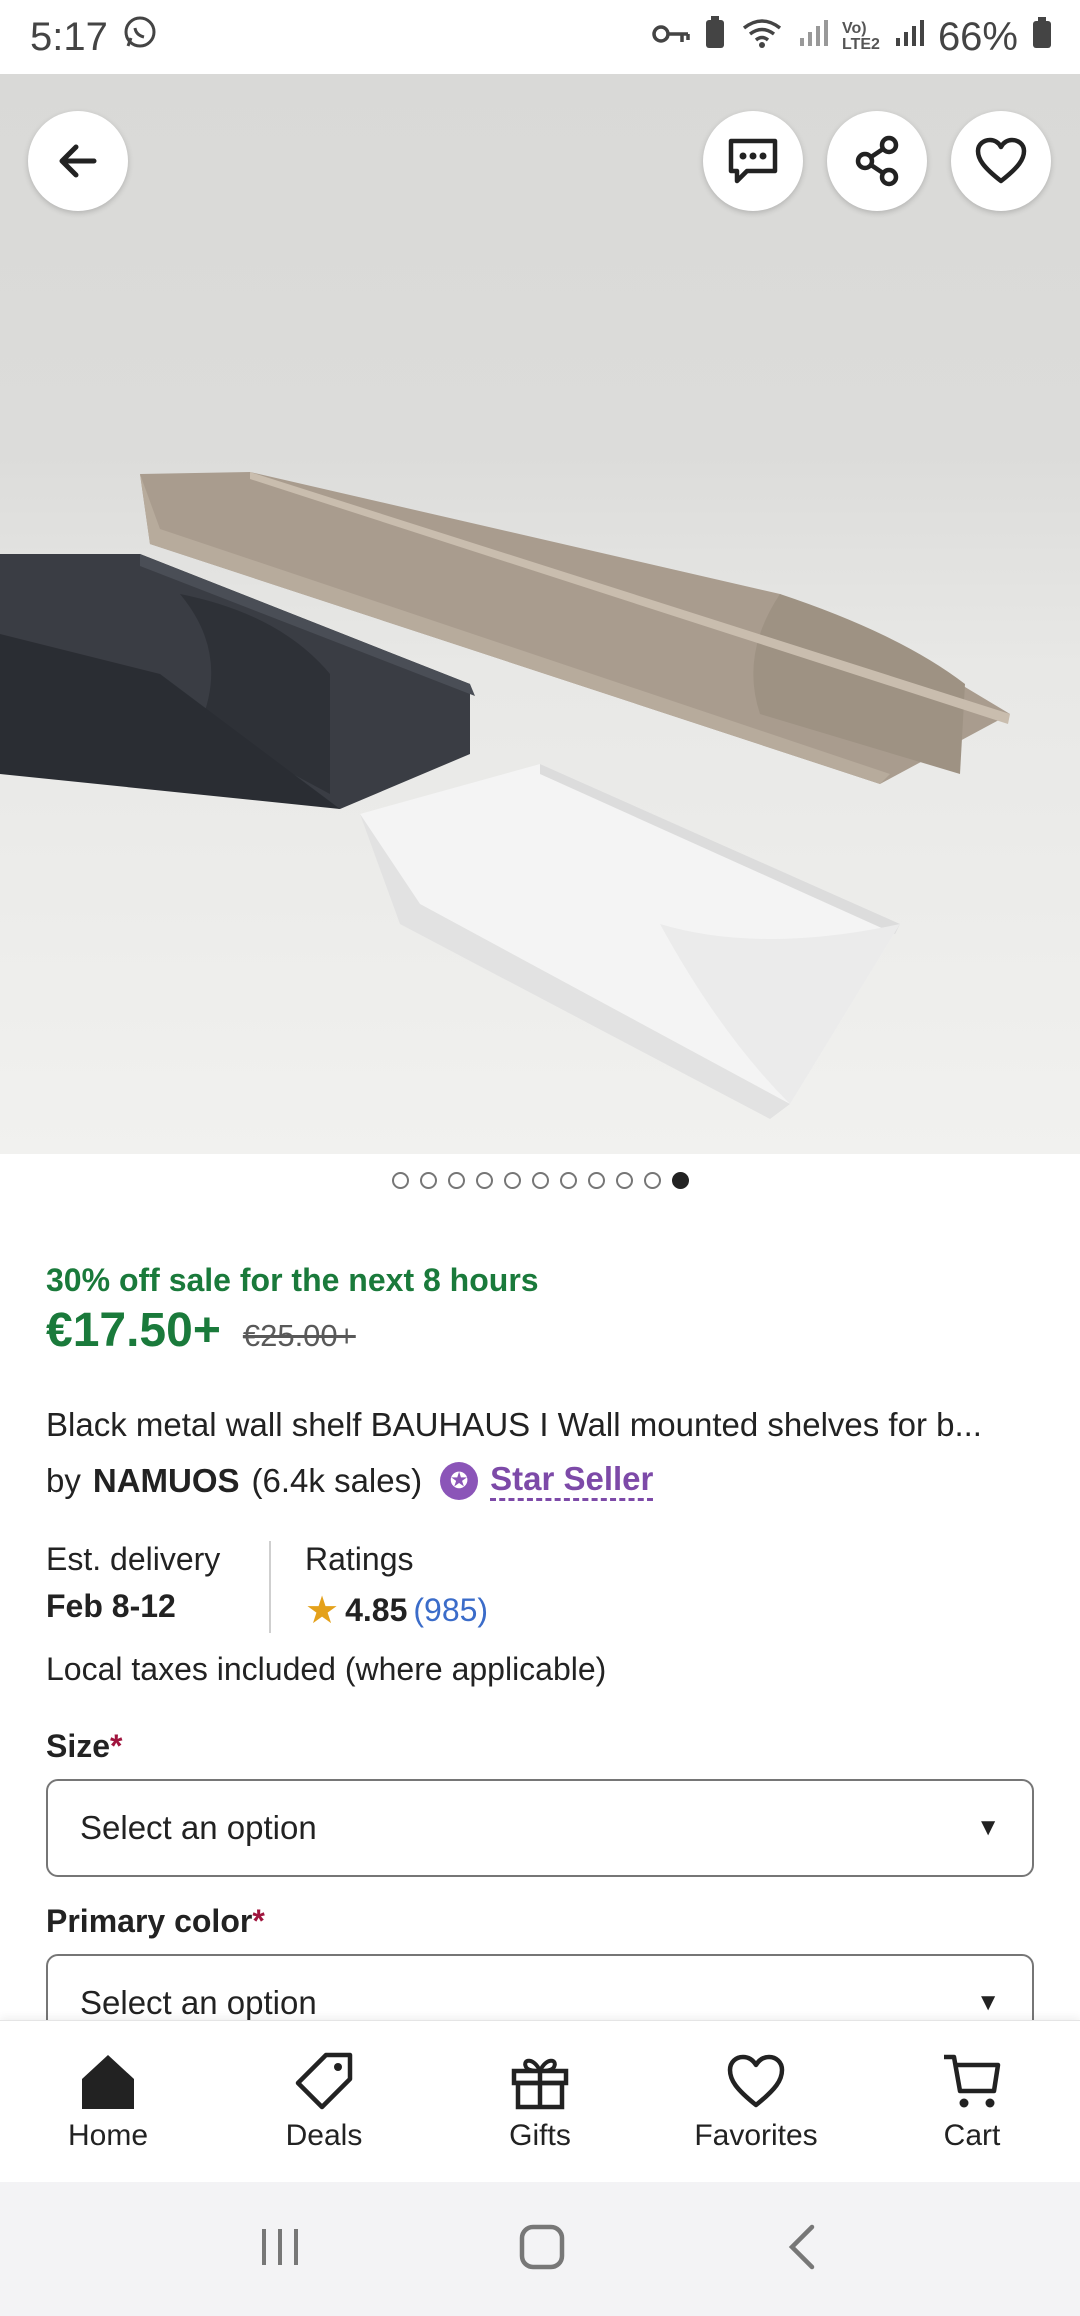 The image size is (1080, 2316). What do you see at coordinates (762, 37) in the screenshot?
I see `wifi-icon` at bounding box center [762, 37].